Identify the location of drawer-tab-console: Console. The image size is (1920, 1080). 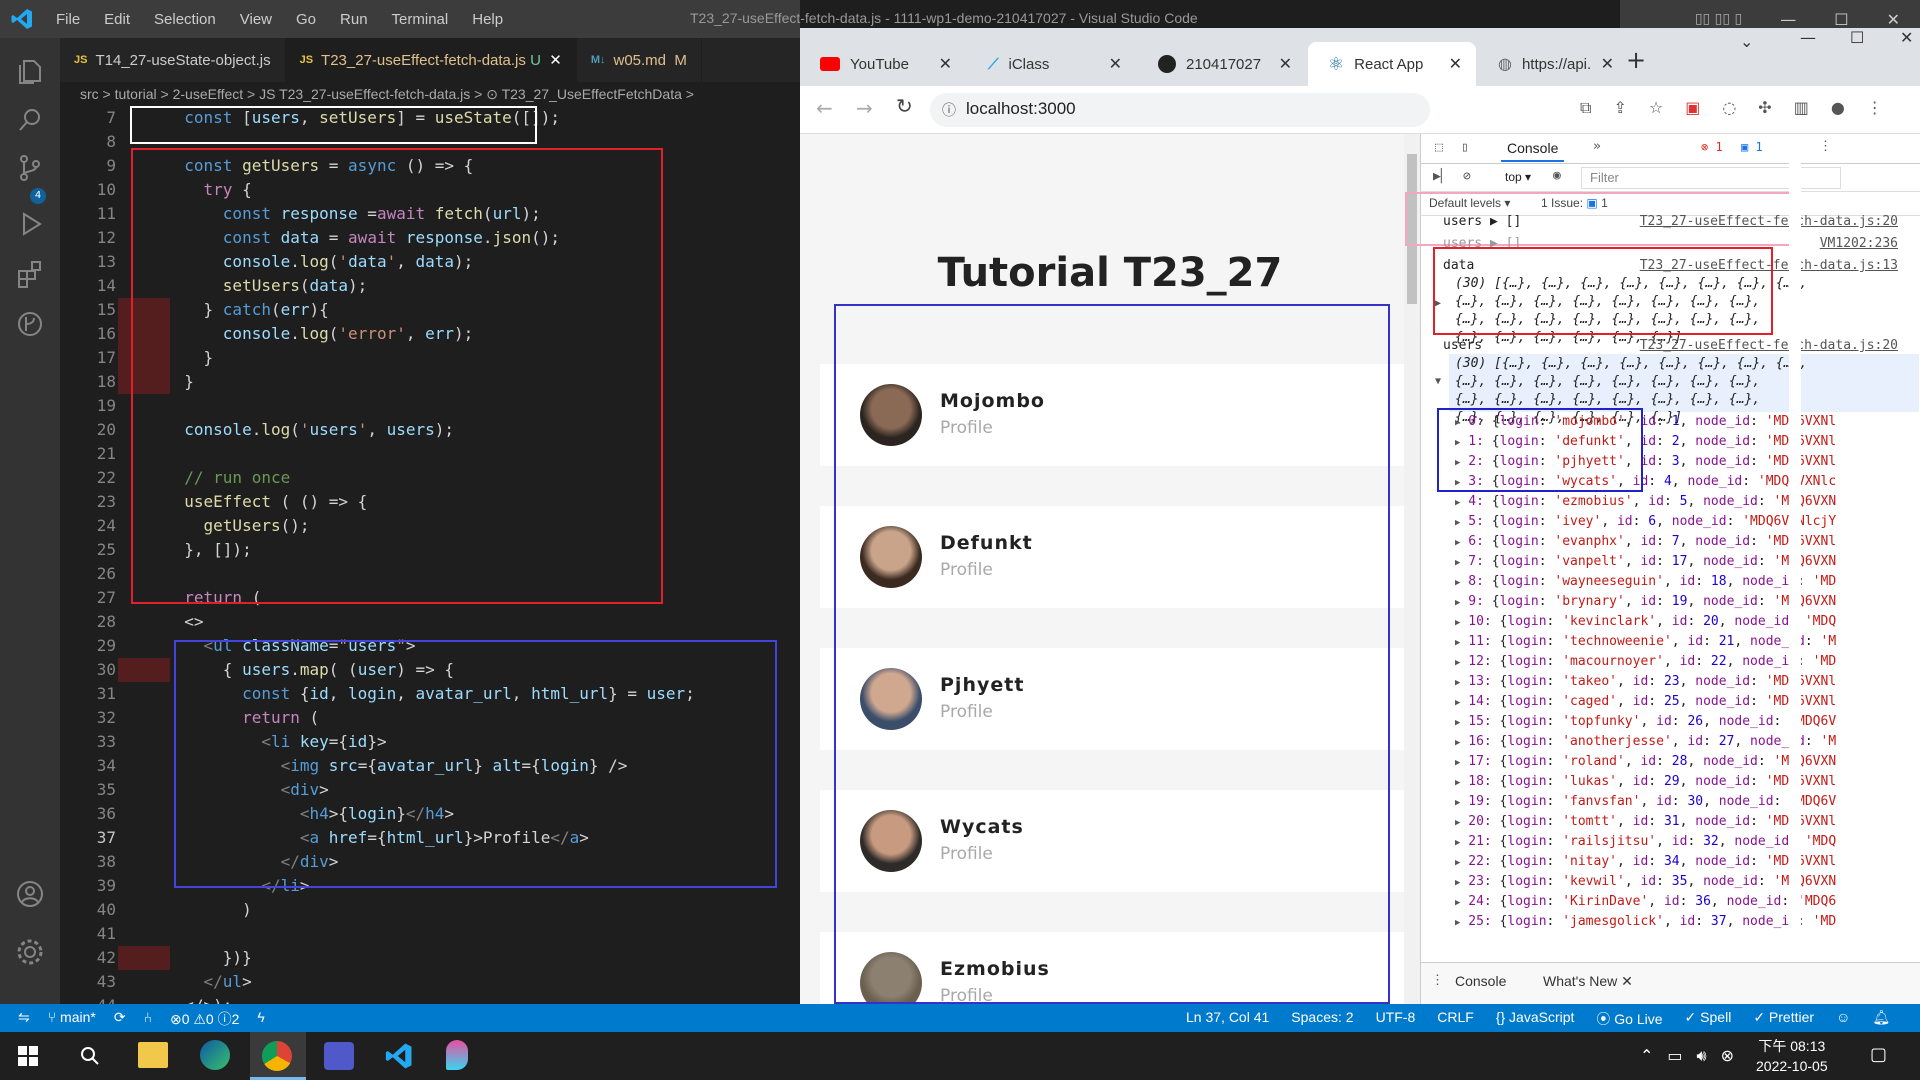
(1480, 981).